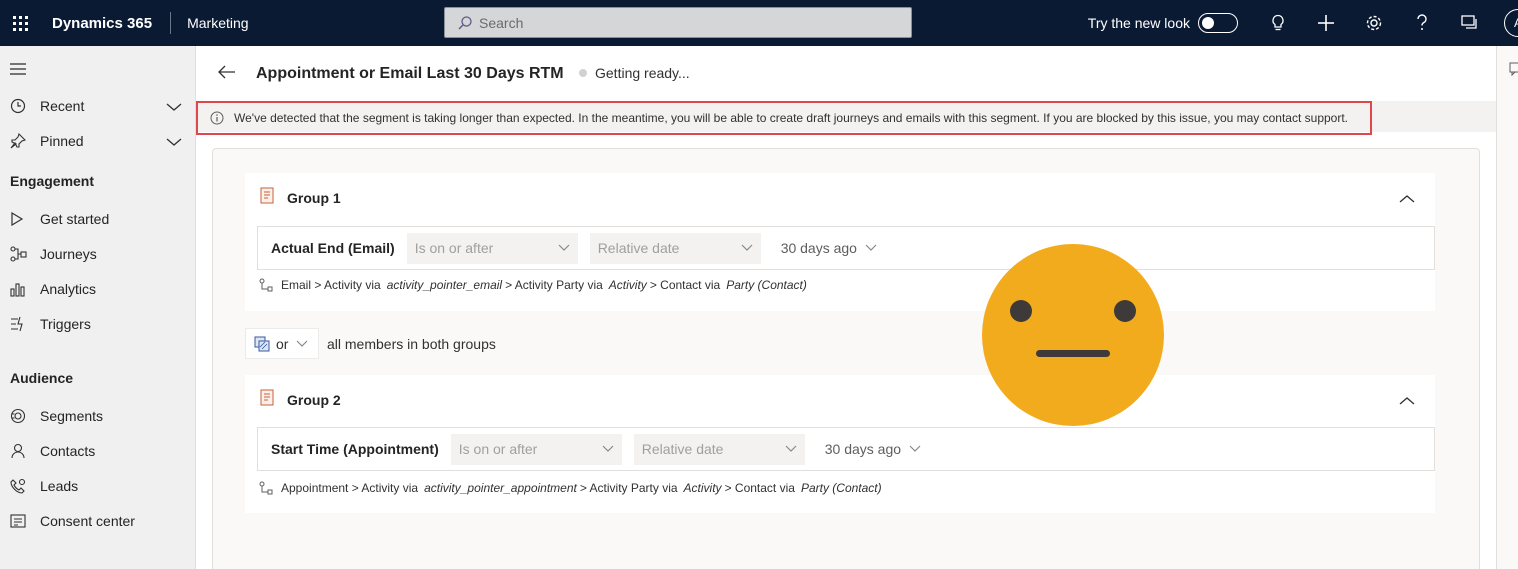  What do you see at coordinates (1511, 23) in the screenshot?
I see `avatar: A` at bounding box center [1511, 23].